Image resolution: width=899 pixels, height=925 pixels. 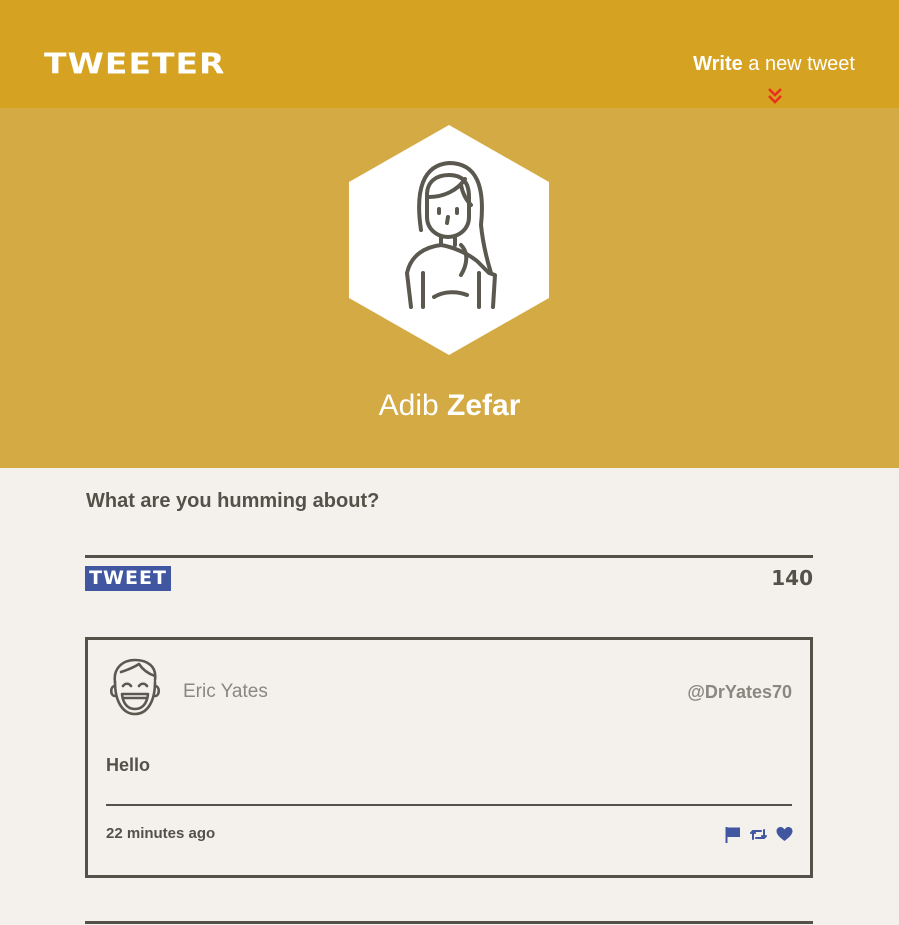 I want to click on retweet-icon, so click(x=758, y=834).